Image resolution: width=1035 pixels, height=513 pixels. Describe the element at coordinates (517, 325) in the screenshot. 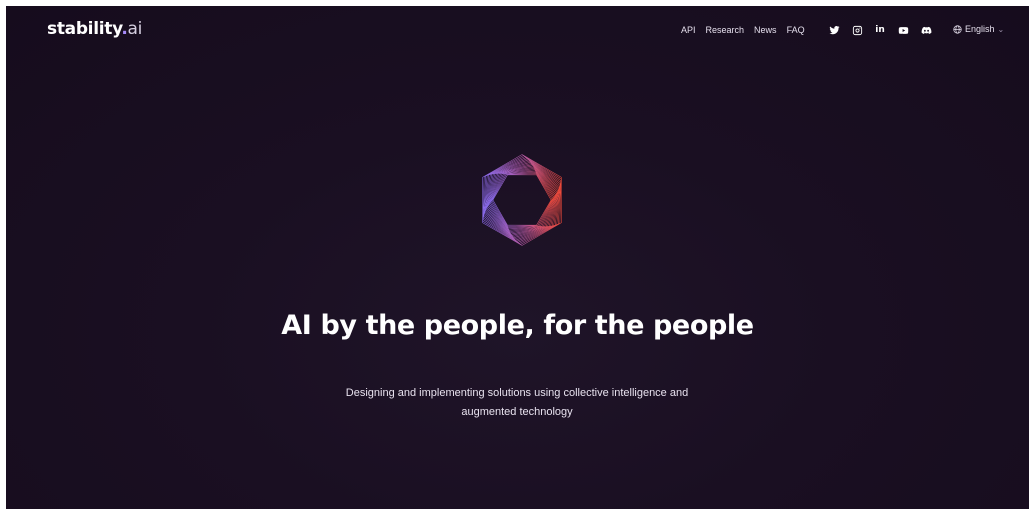

I see `hero-title: AI by the people, for the people` at that location.